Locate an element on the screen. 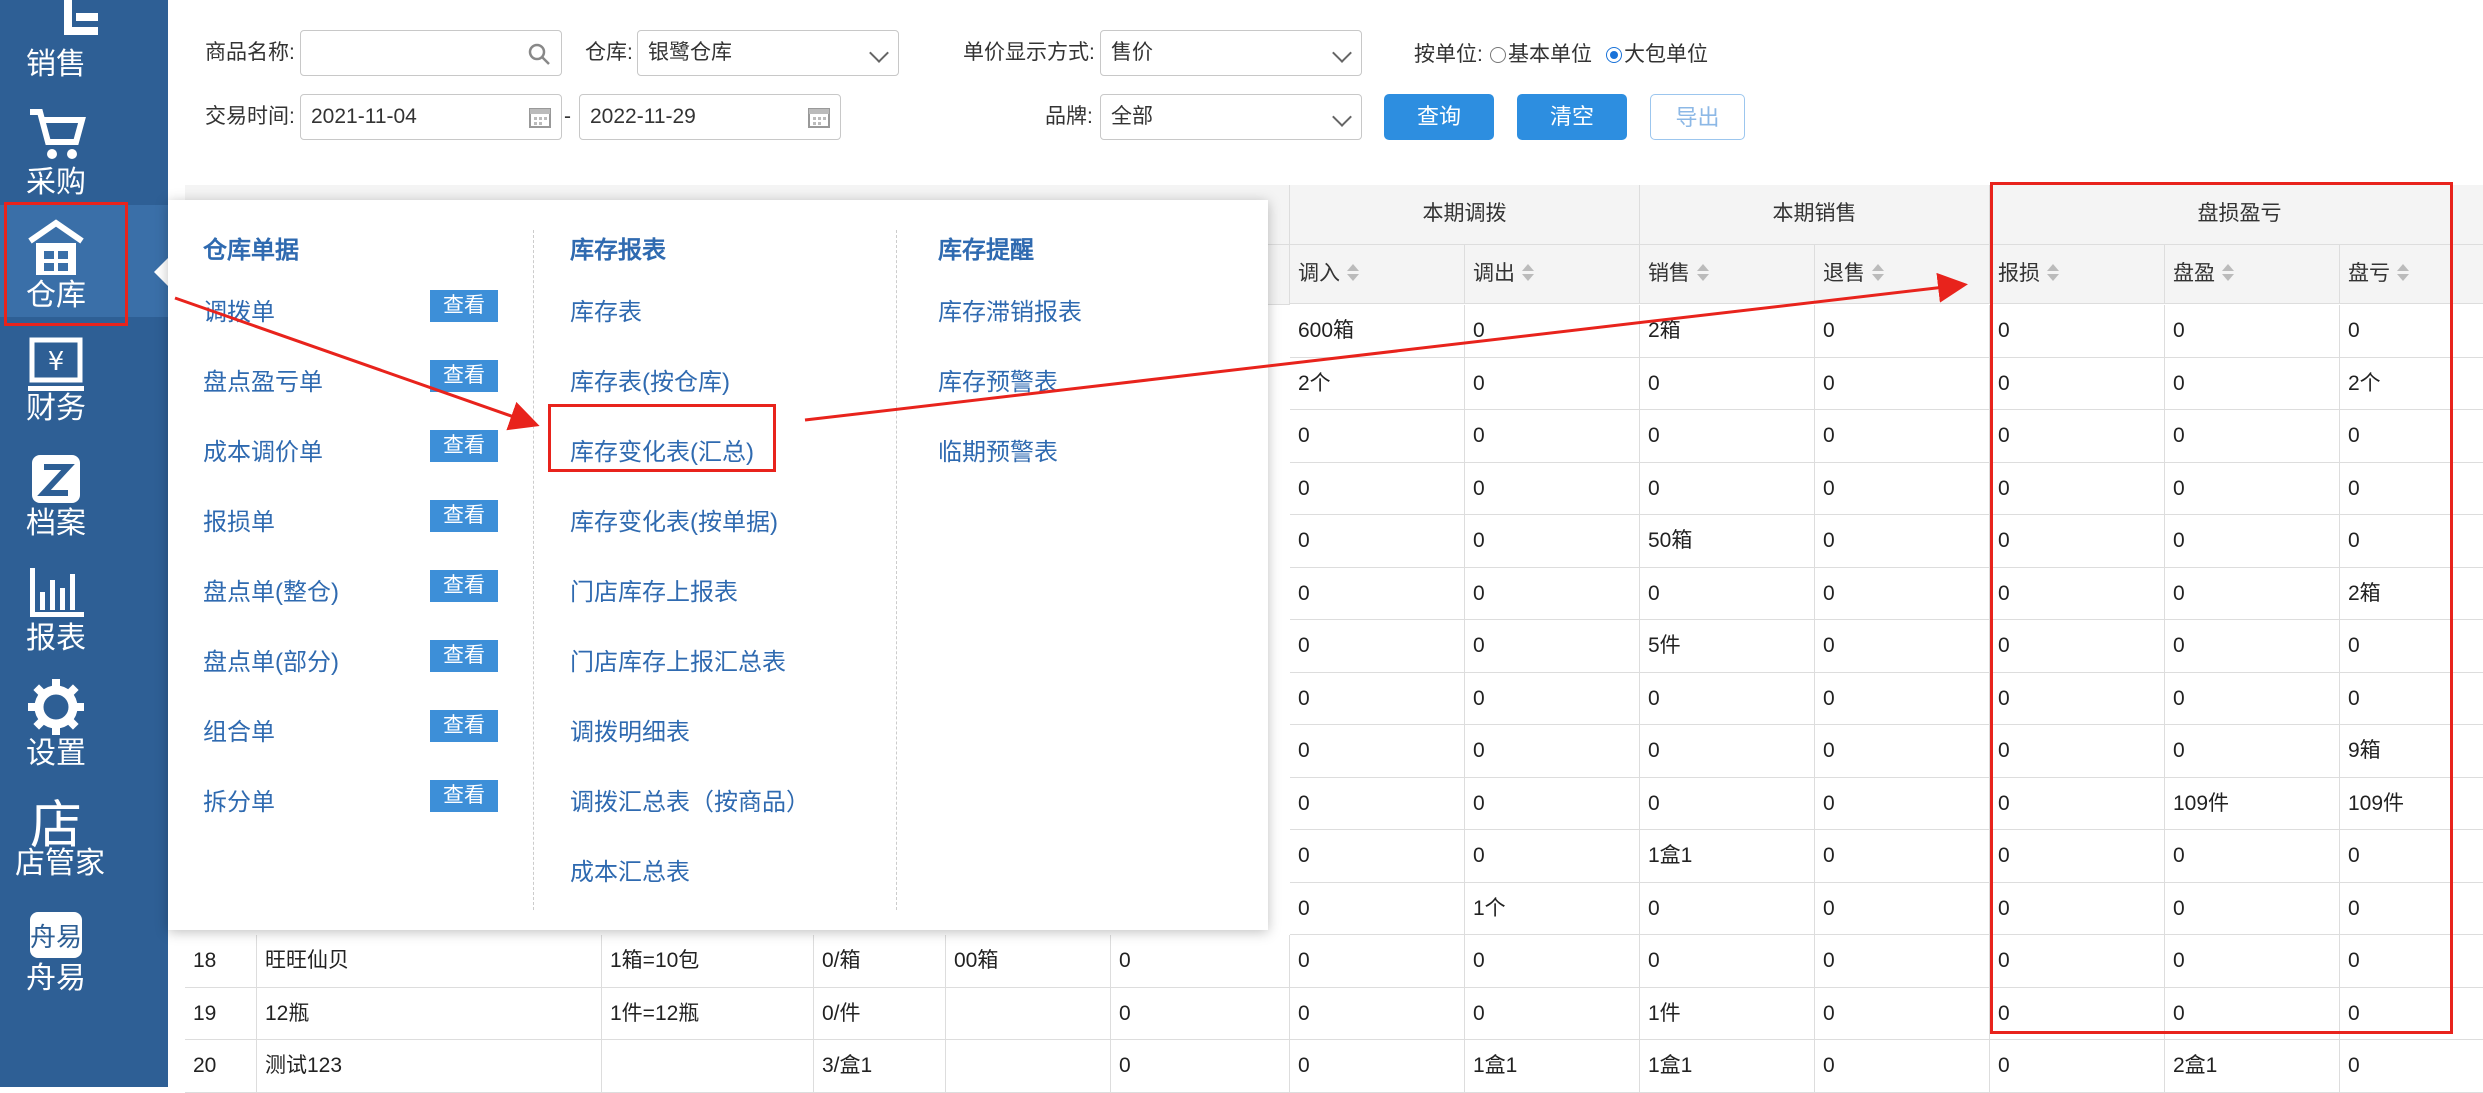  annotation-arrows is located at coordinates (1071, 351).